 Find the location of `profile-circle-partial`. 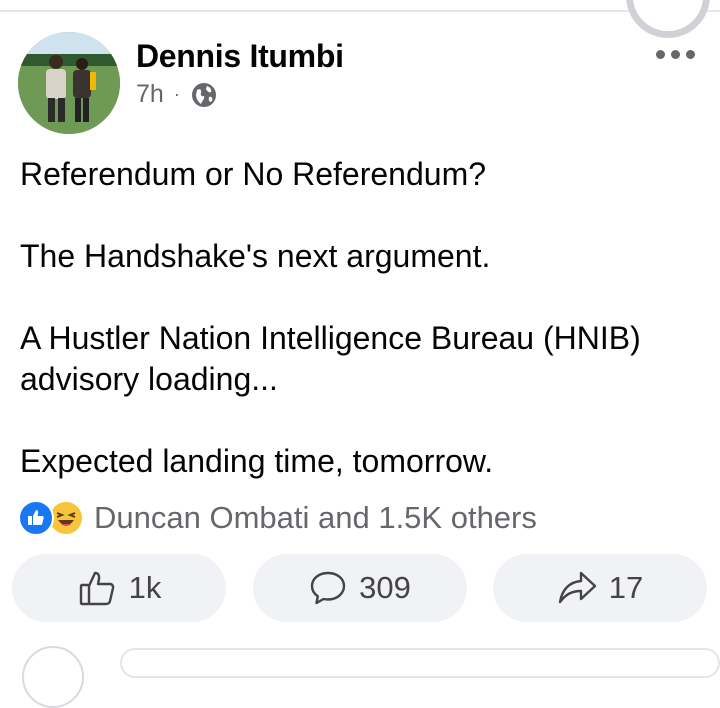

profile-circle-partial is located at coordinates (668, 19).